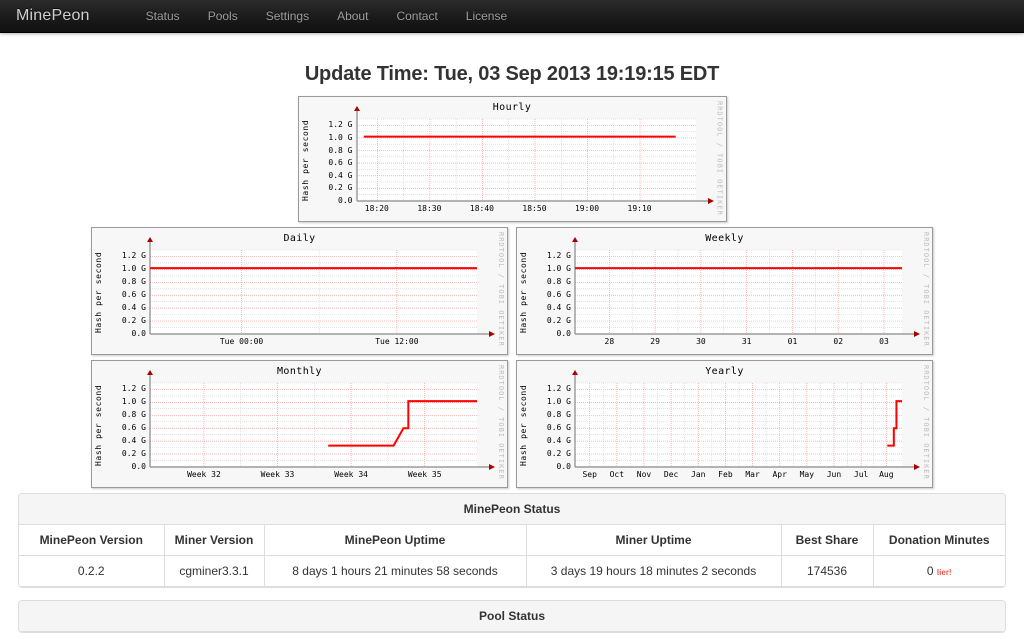  I want to click on x-tick-label: 02, so click(838, 341).